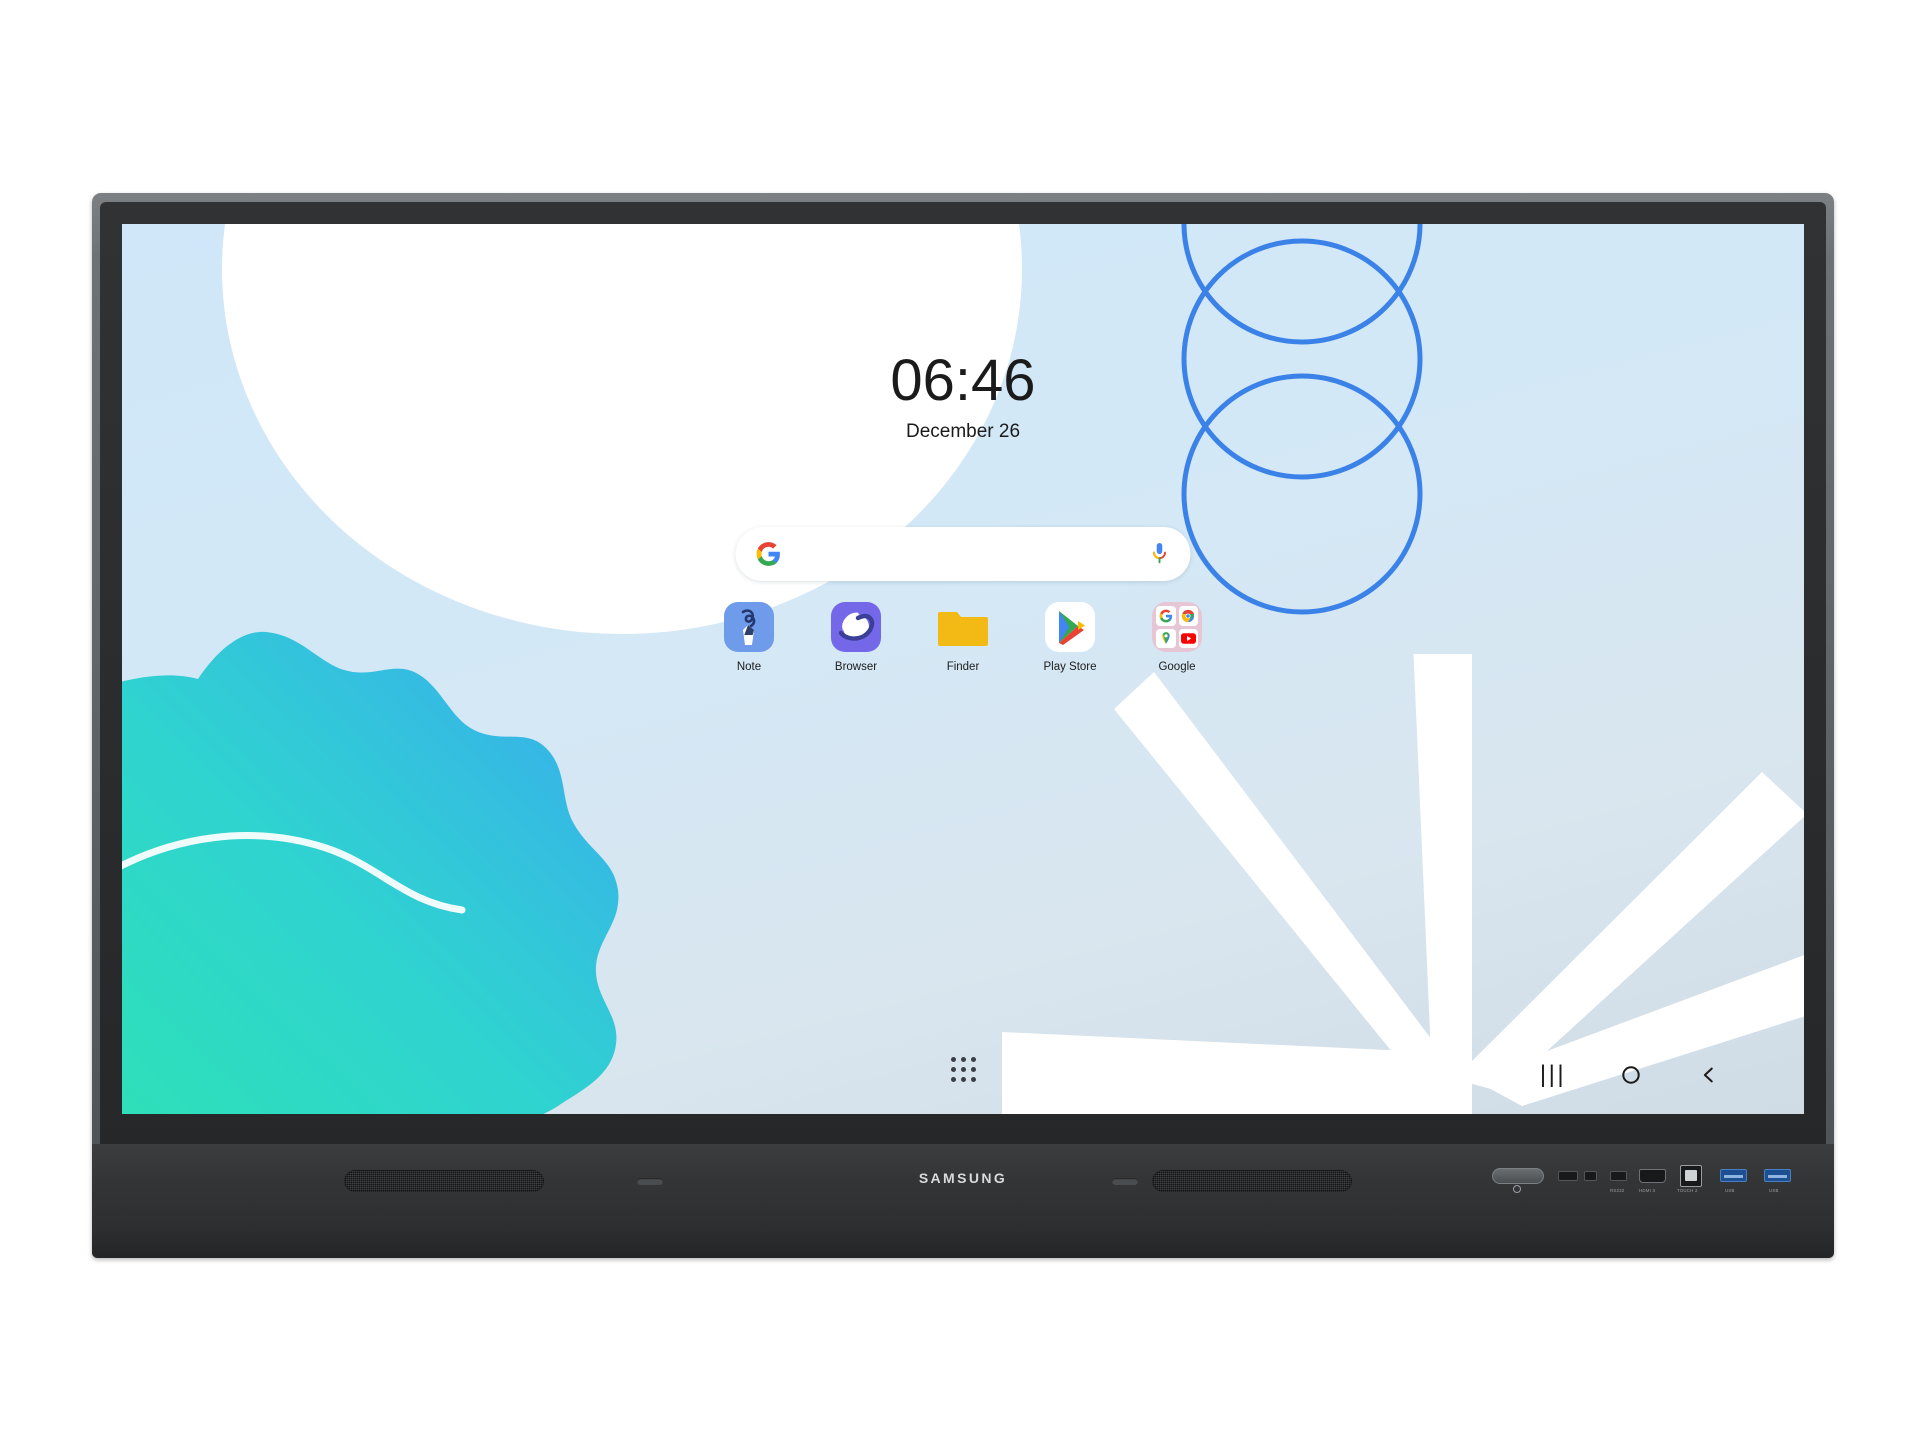  What do you see at coordinates (963, 431) in the screenshot?
I see `clock-date: December 26` at bounding box center [963, 431].